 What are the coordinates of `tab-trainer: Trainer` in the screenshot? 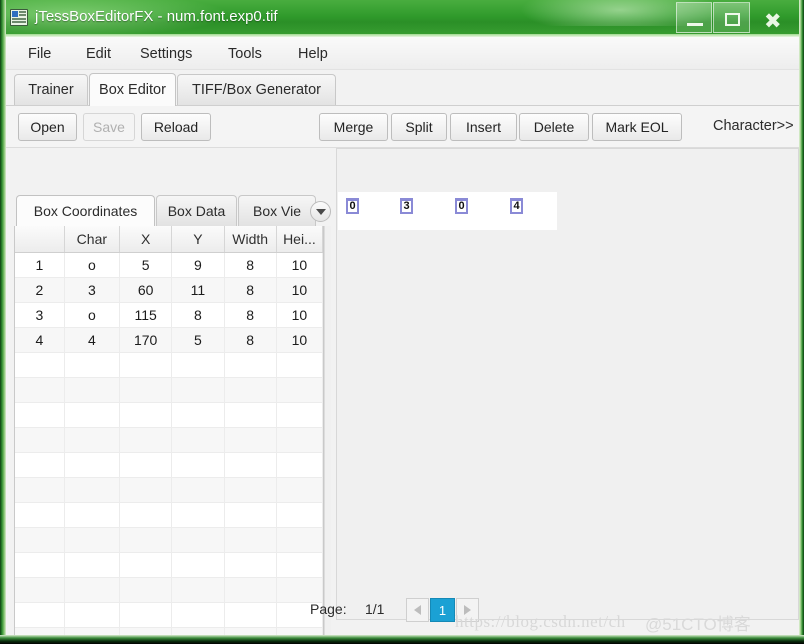 It's located at (51, 89).